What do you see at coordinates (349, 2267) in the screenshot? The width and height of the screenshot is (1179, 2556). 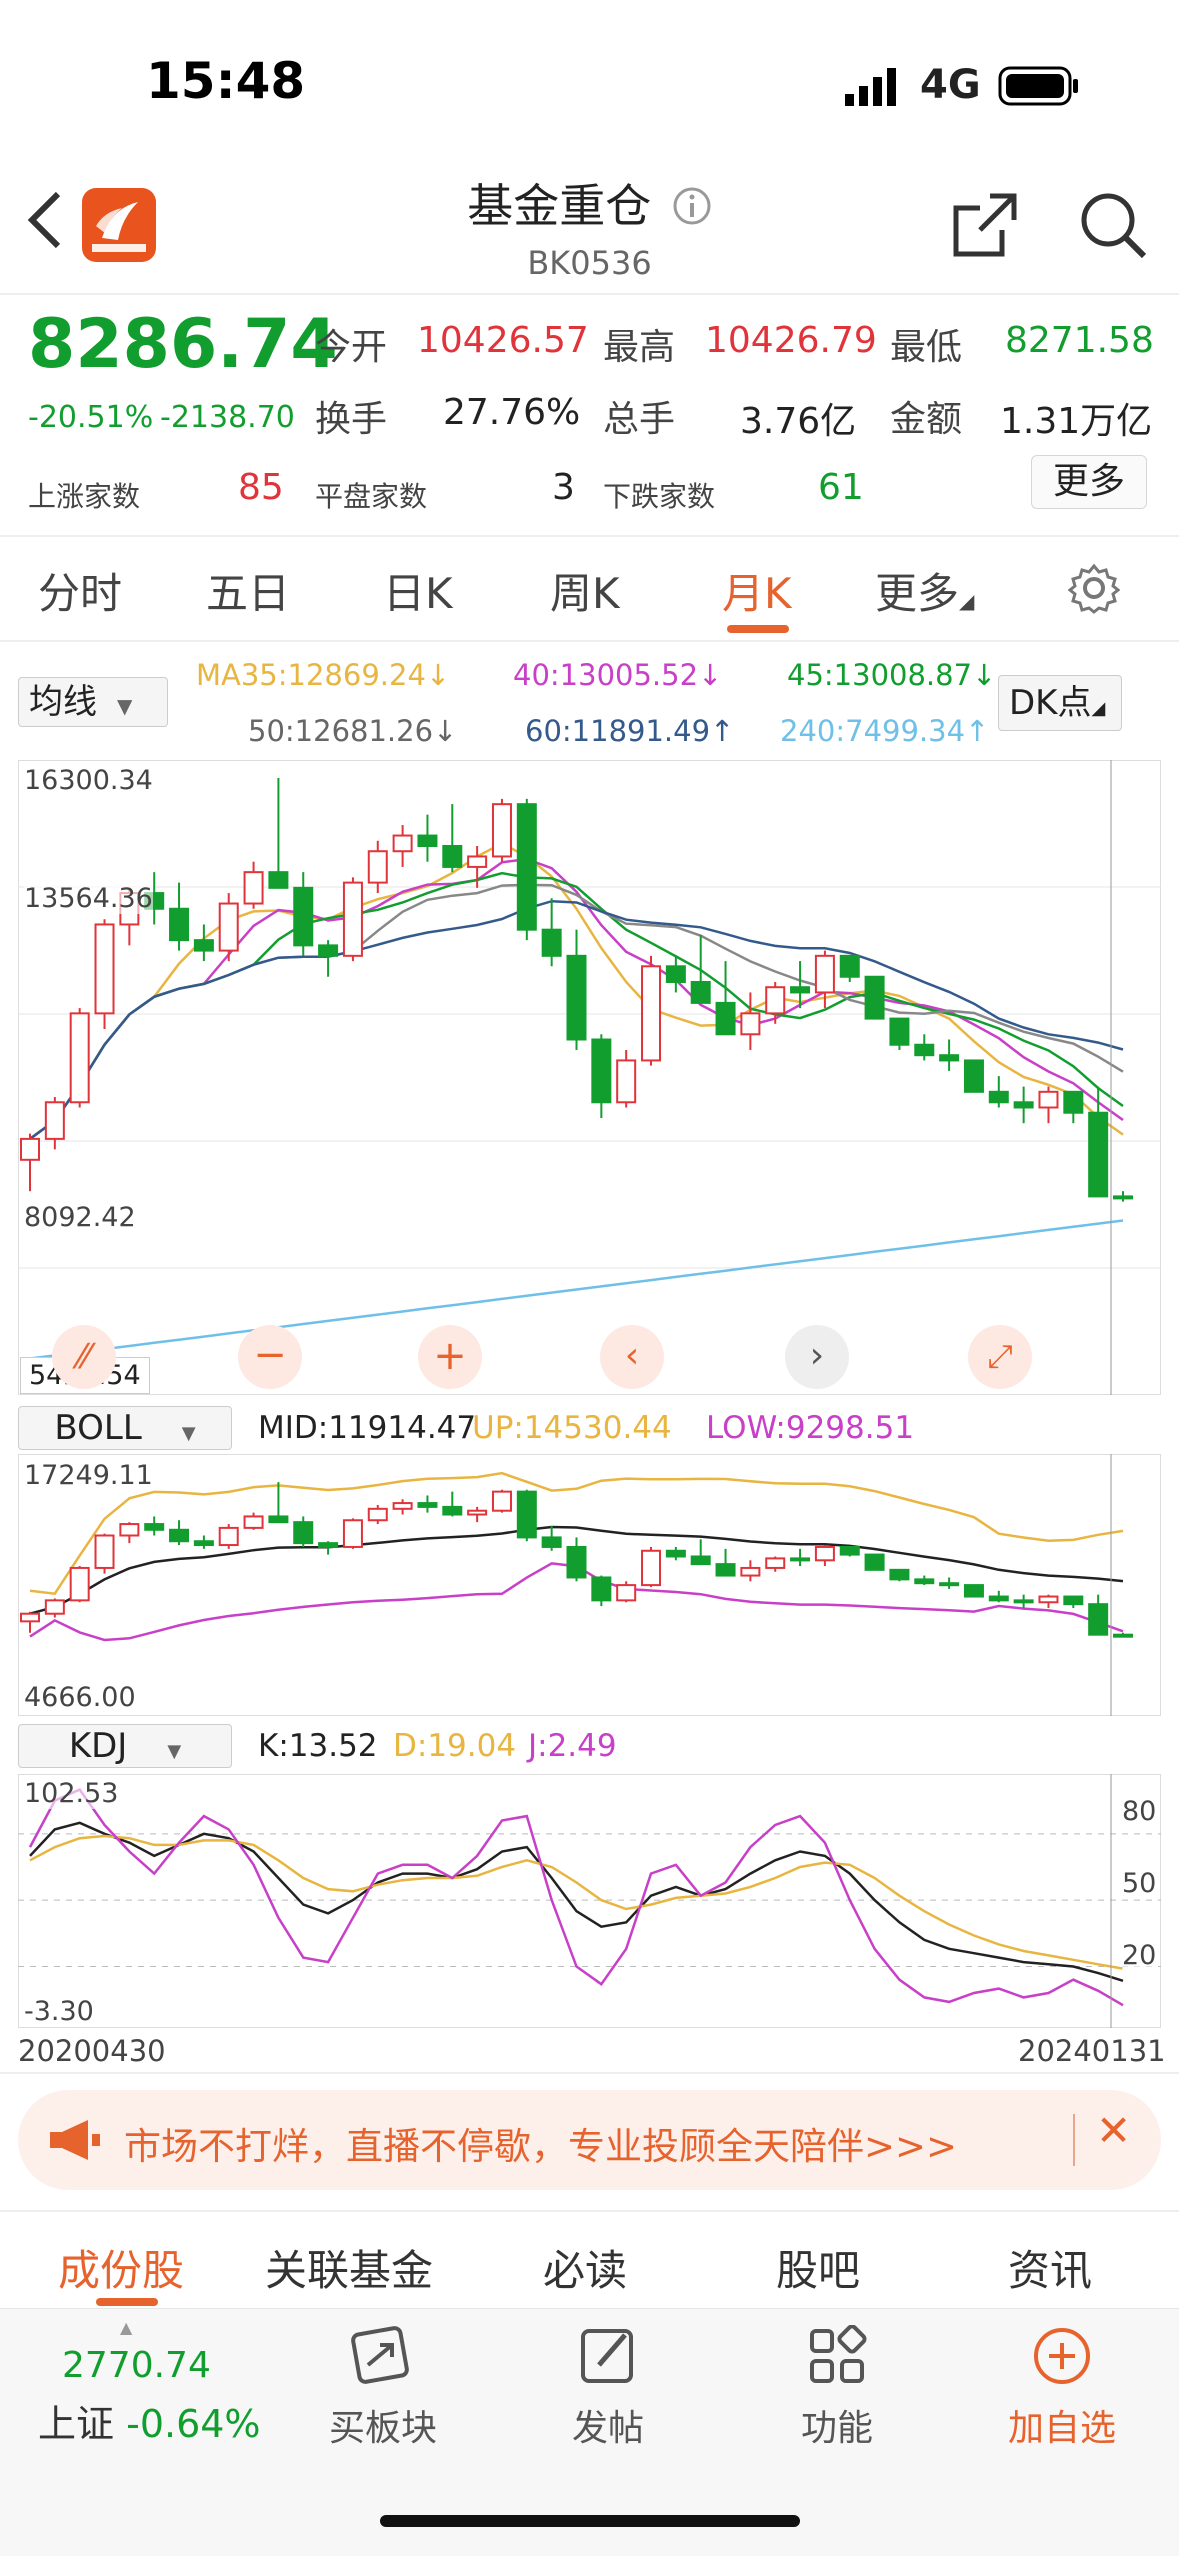 I see `tab-related-funds: 关联基金` at bounding box center [349, 2267].